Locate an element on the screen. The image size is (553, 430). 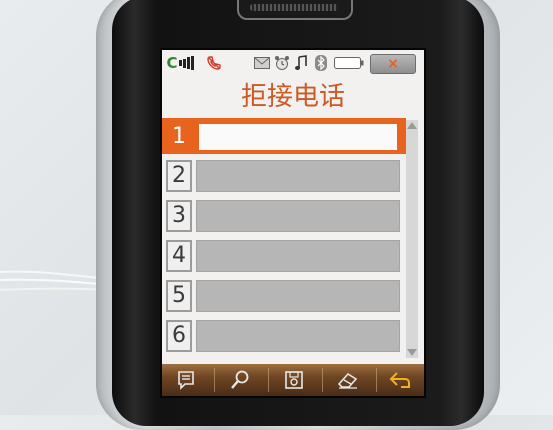
list-item: 2 is located at coordinates (284, 175).